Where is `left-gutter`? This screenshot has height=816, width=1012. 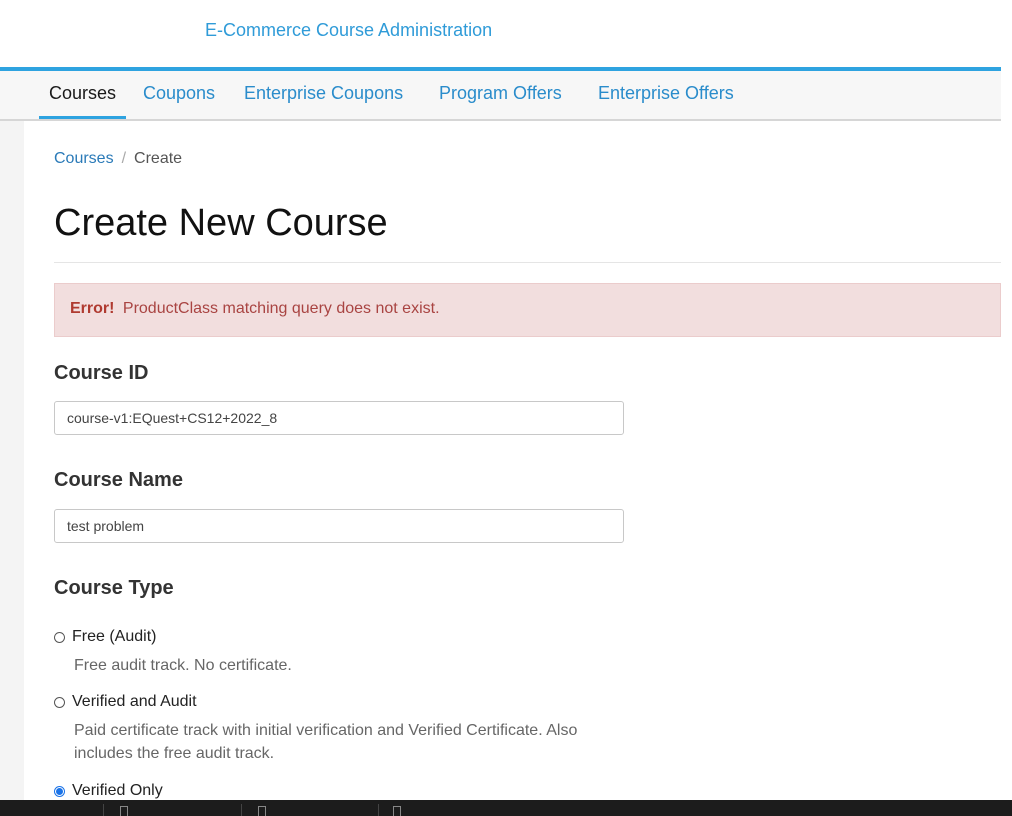
left-gutter is located at coordinates (12, 461).